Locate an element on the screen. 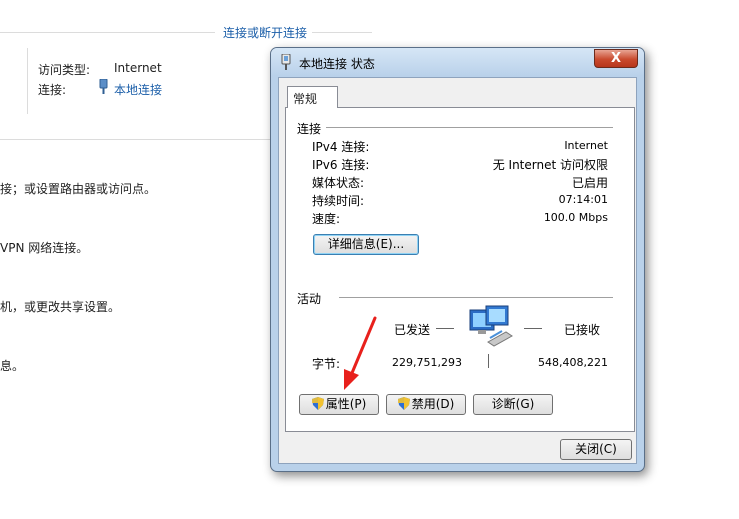  diagnose-button: 诊断(G) is located at coordinates (513, 404).